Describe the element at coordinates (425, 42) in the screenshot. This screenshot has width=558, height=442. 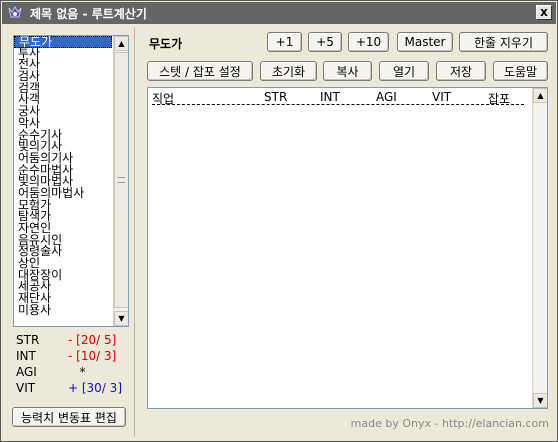
I see `master-button: Master` at that location.